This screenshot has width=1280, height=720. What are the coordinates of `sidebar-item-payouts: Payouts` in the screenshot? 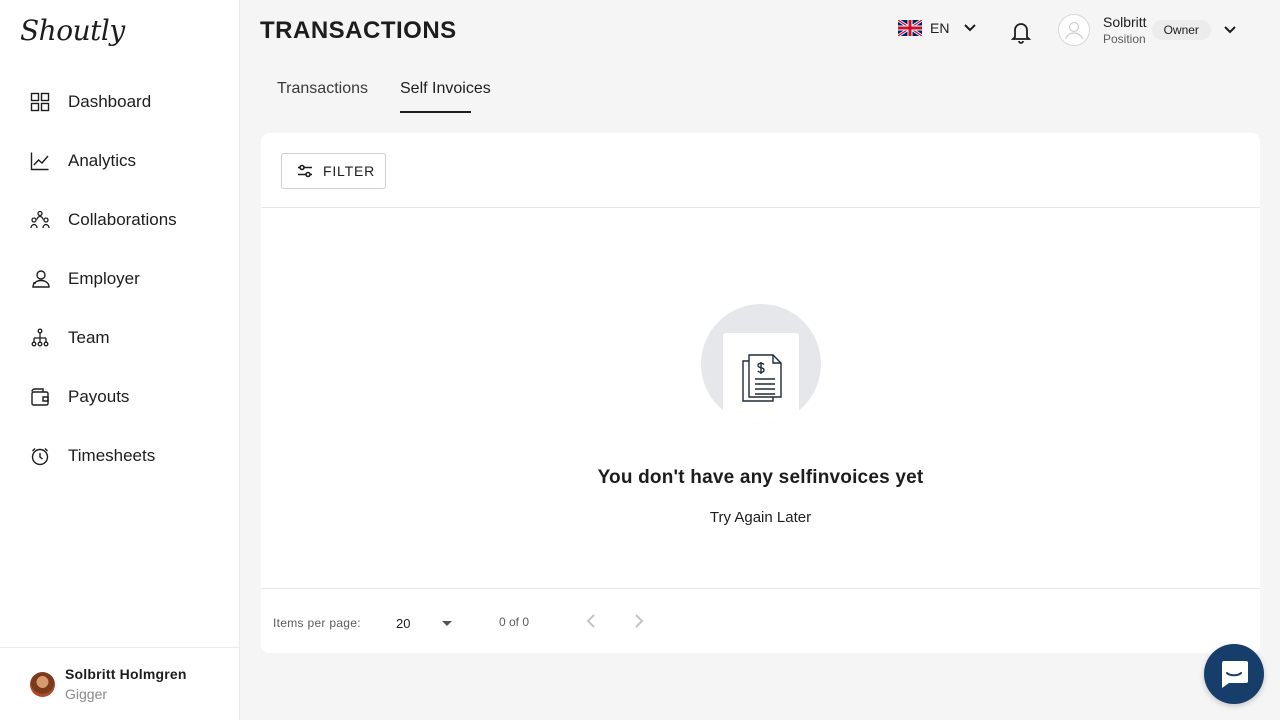 It's located at (120, 396).